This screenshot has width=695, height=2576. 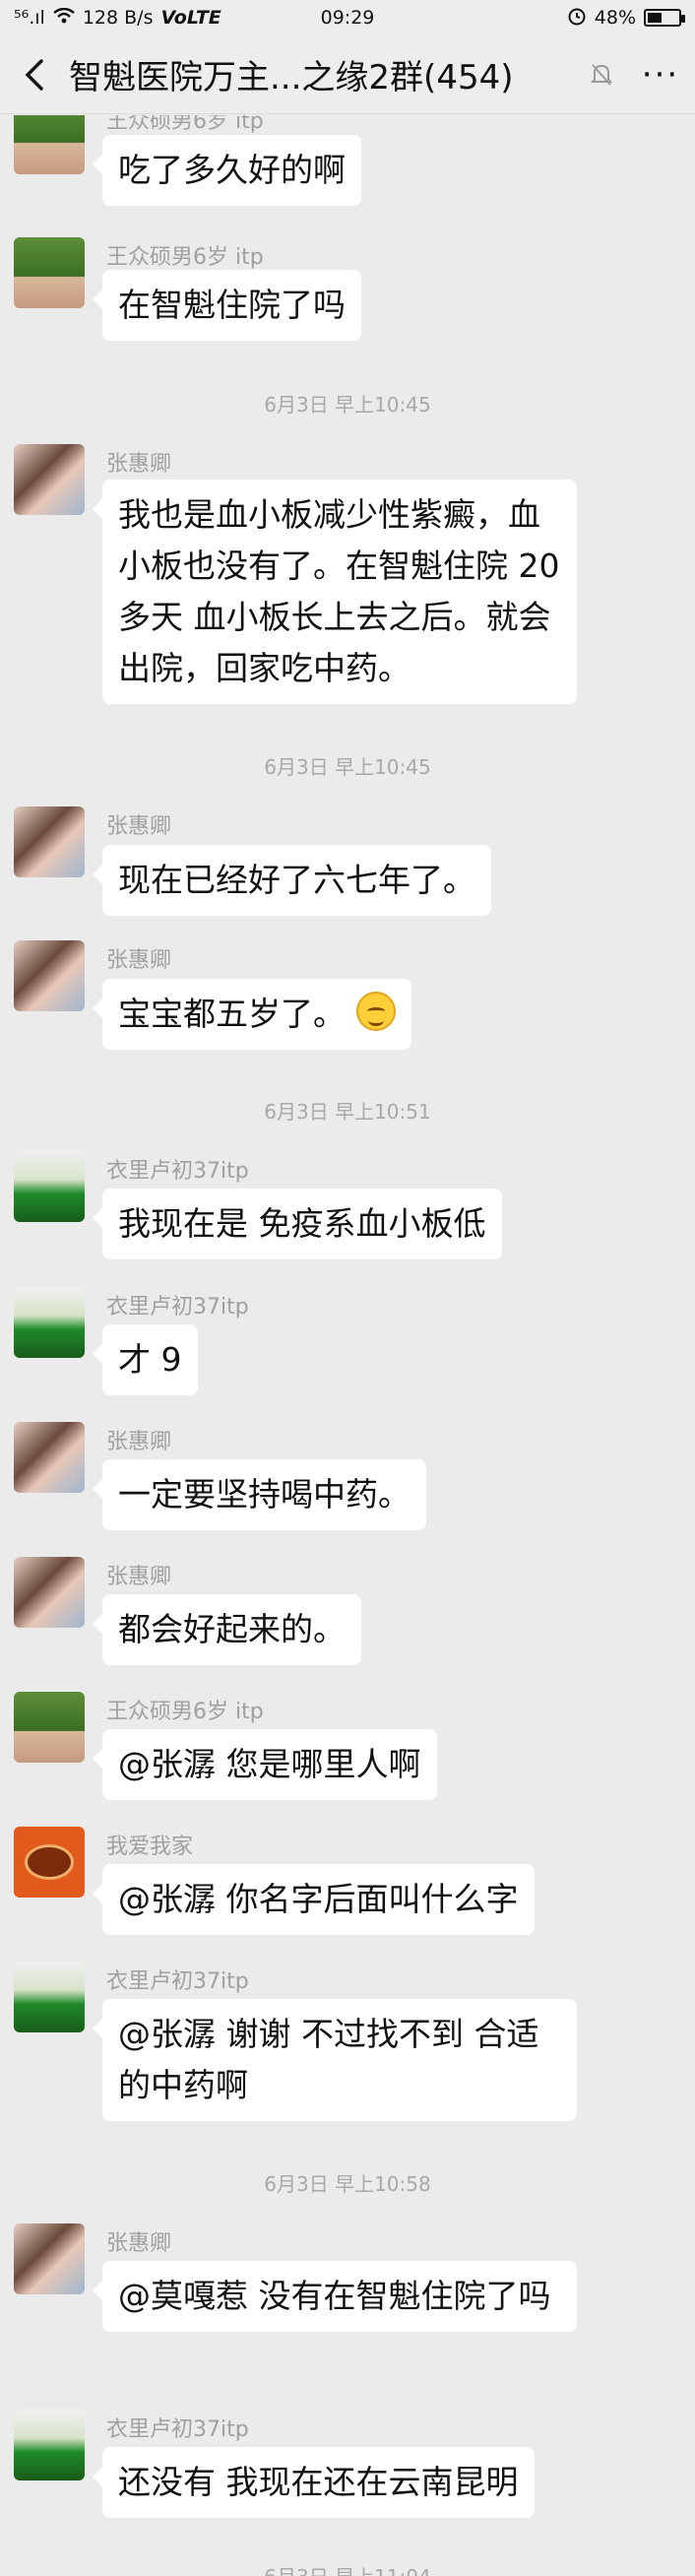 What do you see at coordinates (376, 1012) in the screenshot?
I see `smiling-face-icon` at bounding box center [376, 1012].